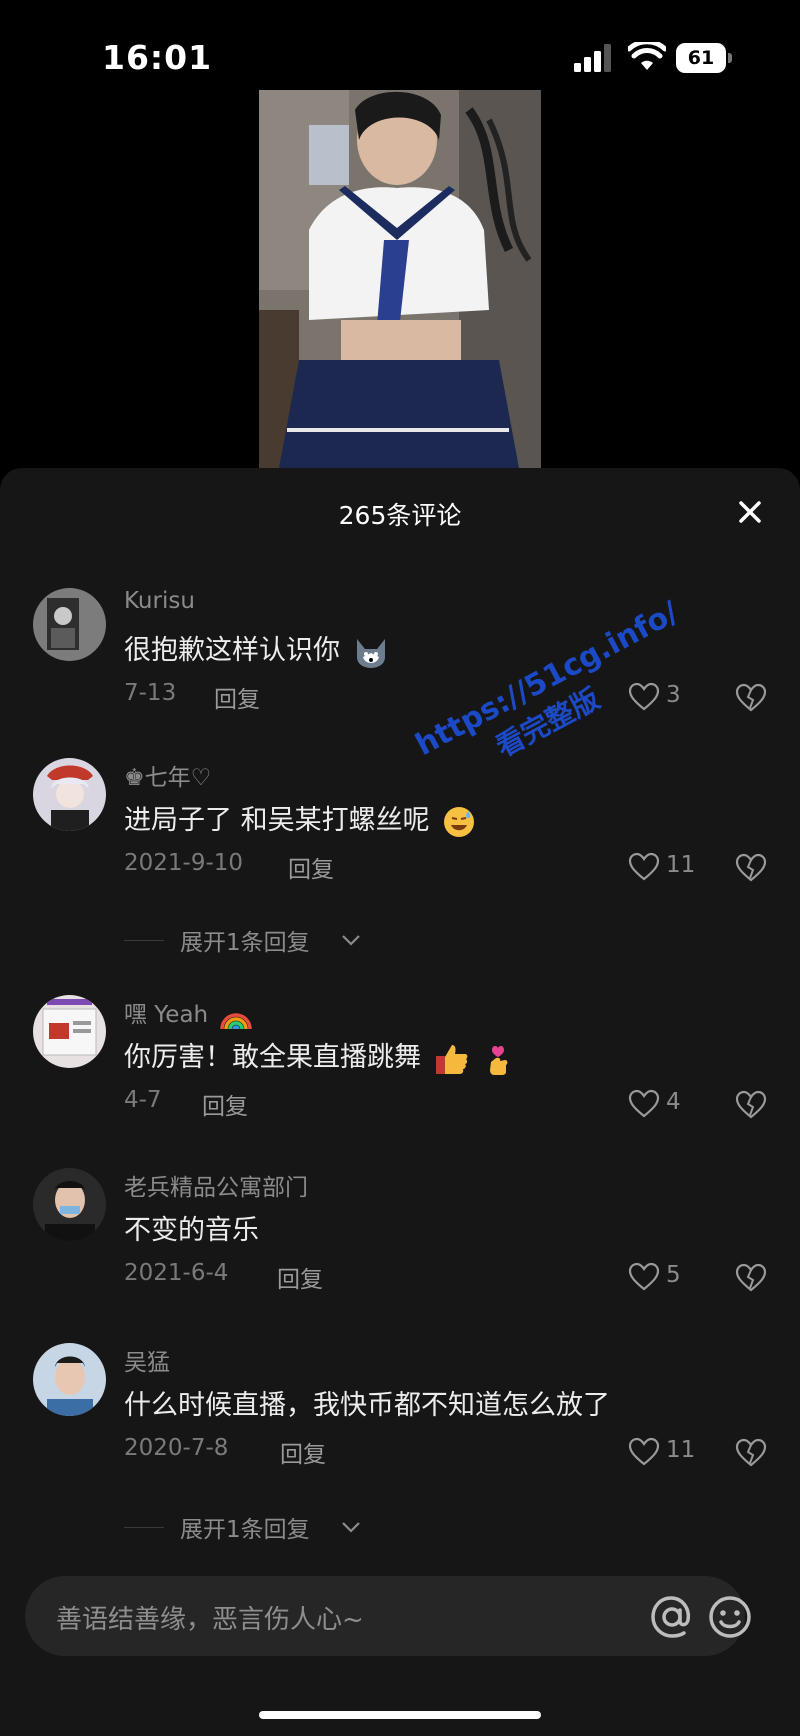 This screenshot has width=800, height=1736. Describe the element at coordinates (216, 1185) in the screenshot. I see `comment-username: 老兵精品公寓部门` at that location.